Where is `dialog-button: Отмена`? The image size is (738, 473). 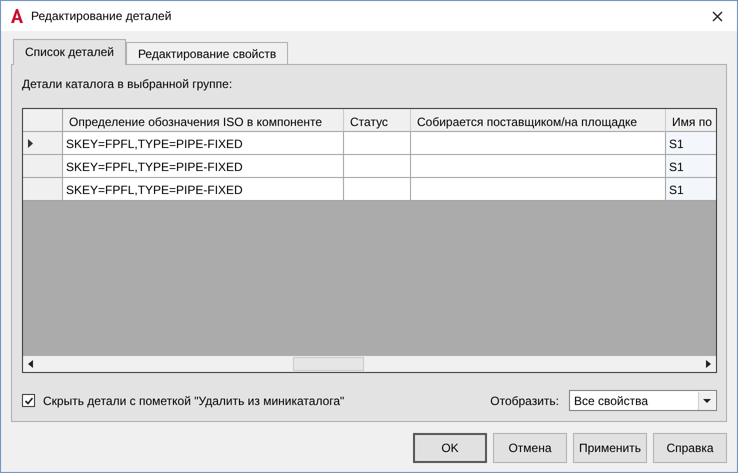 dialog-button: Отмена is located at coordinates (530, 448).